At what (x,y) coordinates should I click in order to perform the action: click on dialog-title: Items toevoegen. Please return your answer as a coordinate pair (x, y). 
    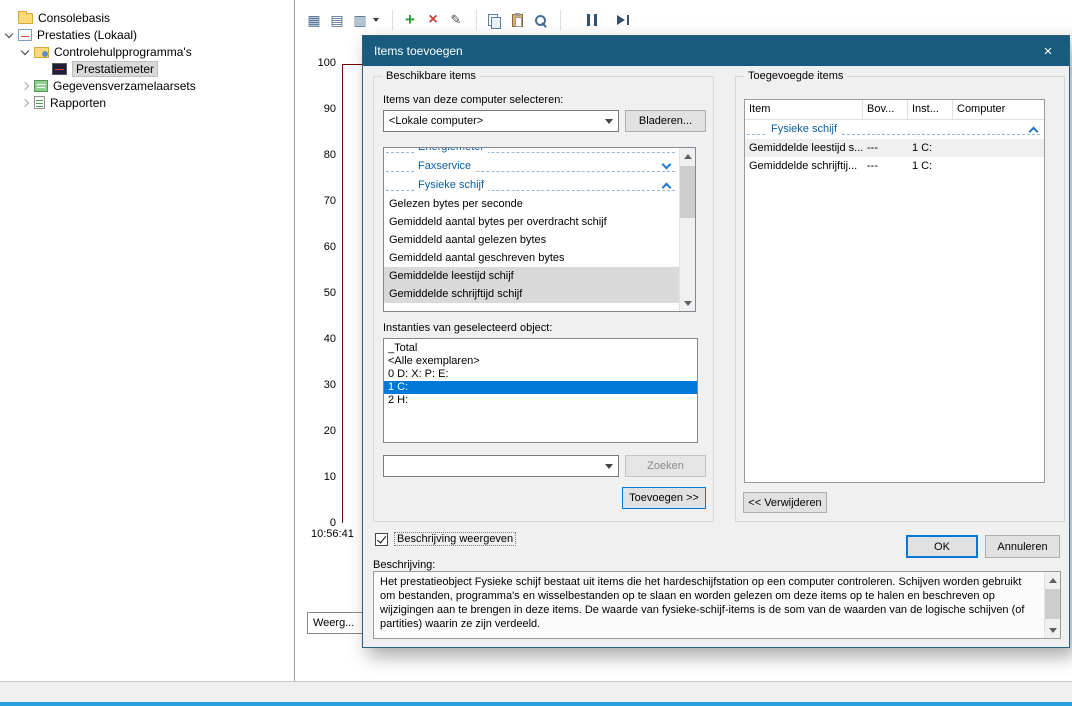
    Looking at the image, I should click on (418, 51).